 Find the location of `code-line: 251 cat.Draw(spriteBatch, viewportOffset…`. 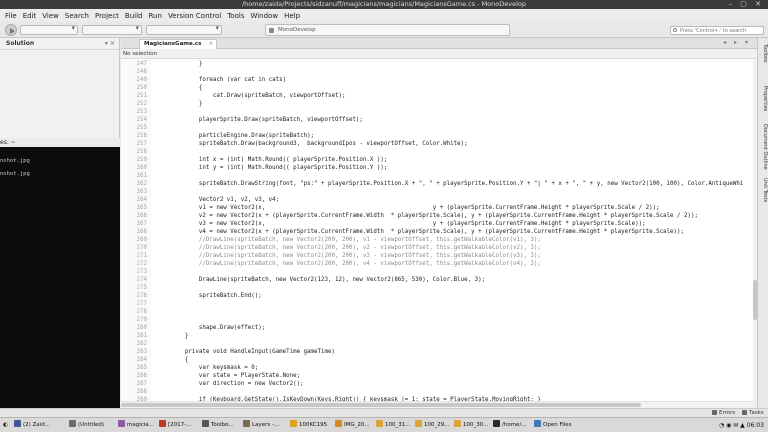

code-line: 251 cat.Draw(spriteBatch, viewportOffset… is located at coordinates (439, 96).